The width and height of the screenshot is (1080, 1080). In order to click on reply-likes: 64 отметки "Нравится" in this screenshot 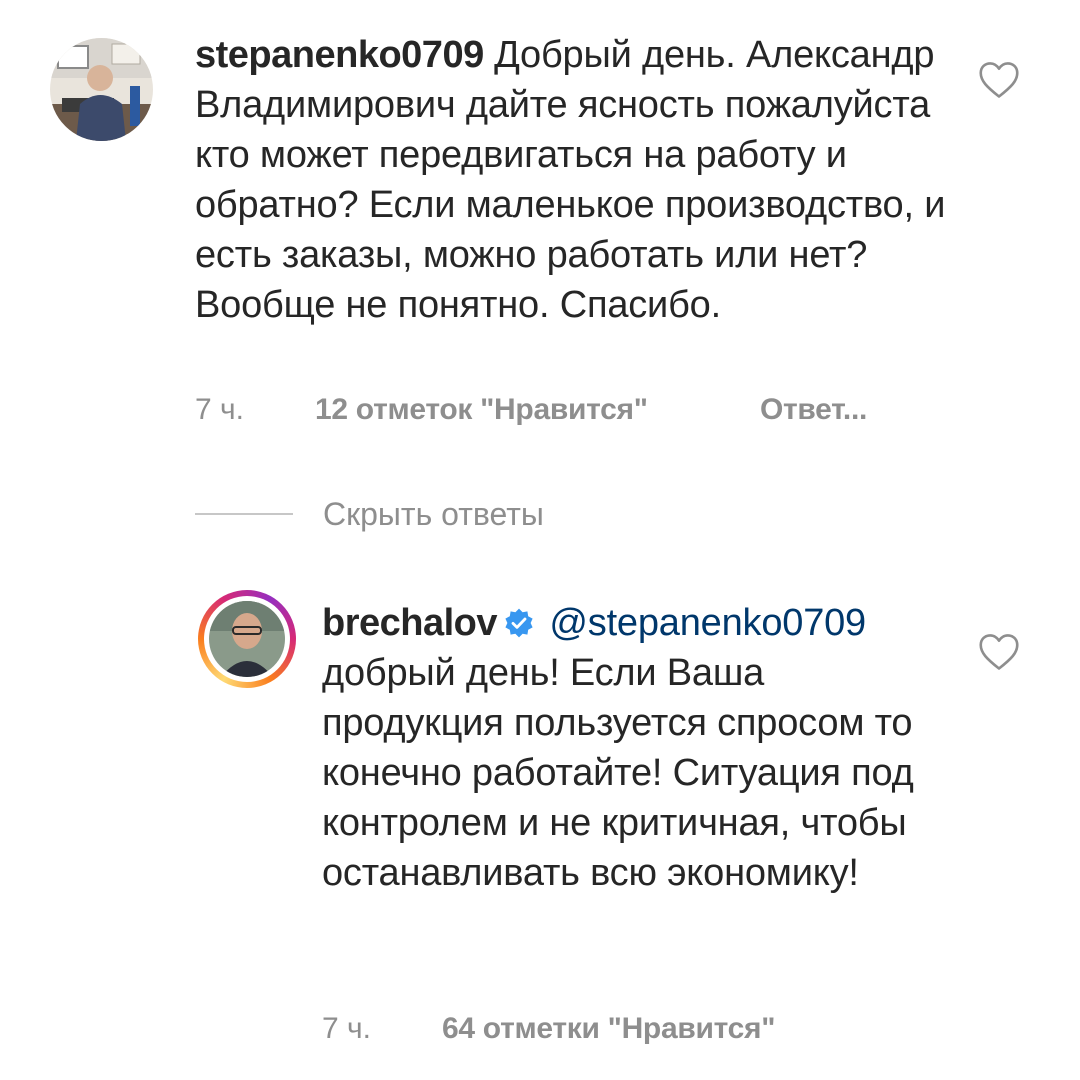, I will do `click(608, 1029)`.